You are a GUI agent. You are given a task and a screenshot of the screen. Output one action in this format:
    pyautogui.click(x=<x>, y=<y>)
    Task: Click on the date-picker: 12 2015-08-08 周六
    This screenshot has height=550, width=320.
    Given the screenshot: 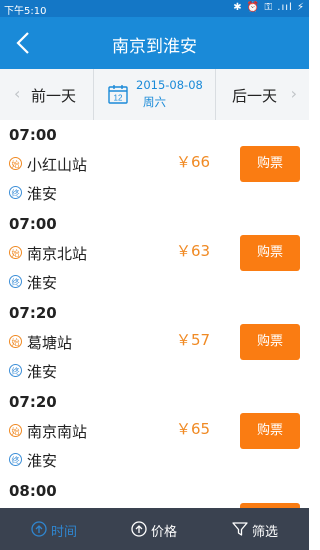 What is the action you would take?
    pyautogui.click(x=154, y=94)
    